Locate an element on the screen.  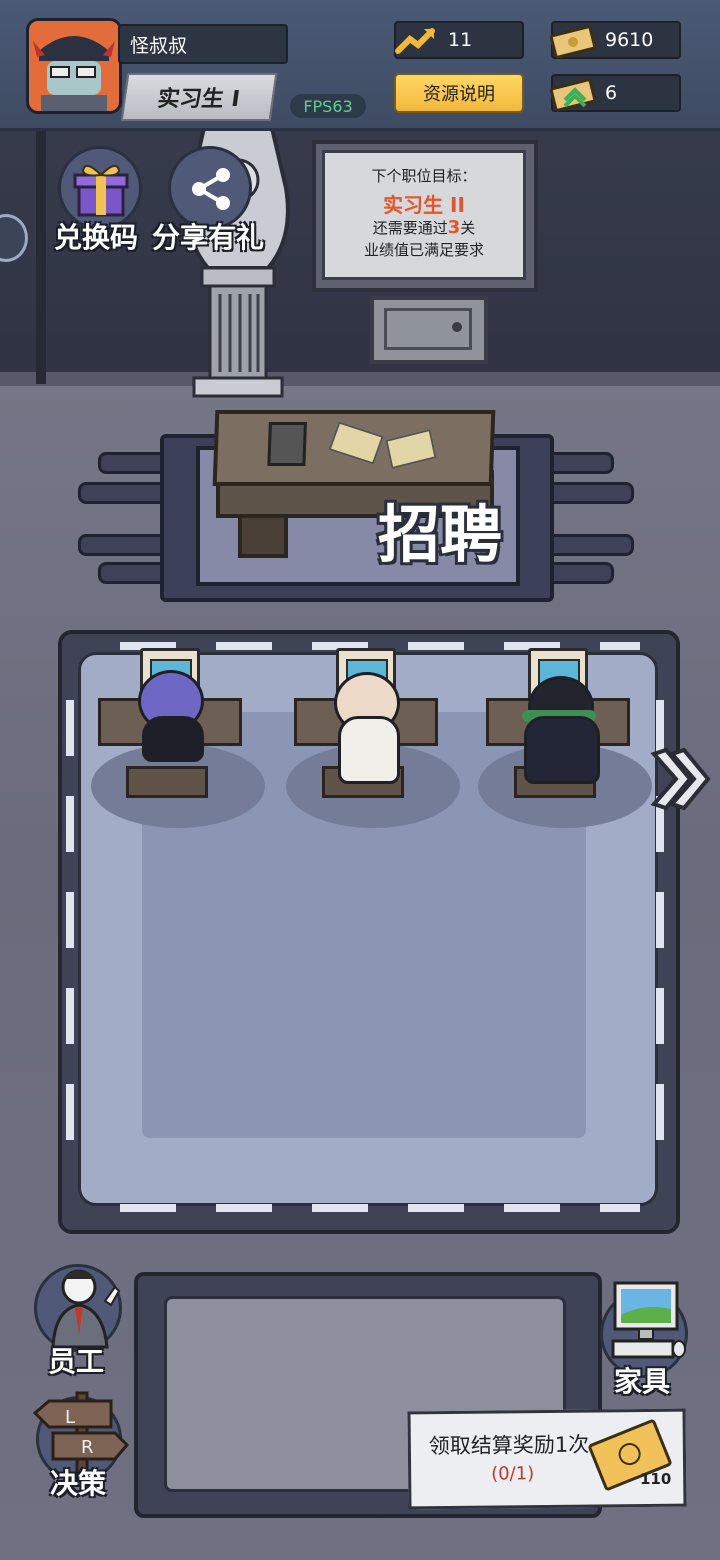
share-icon is located at coordinates (211, 189).